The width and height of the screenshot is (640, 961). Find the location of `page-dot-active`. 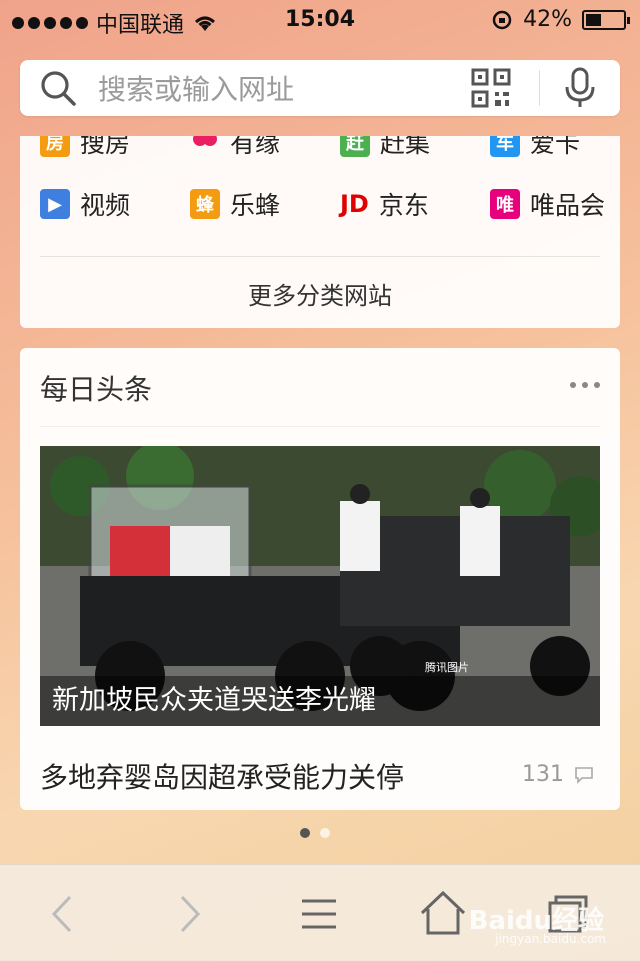

page-dot-active is located at coordinates (305, 833).